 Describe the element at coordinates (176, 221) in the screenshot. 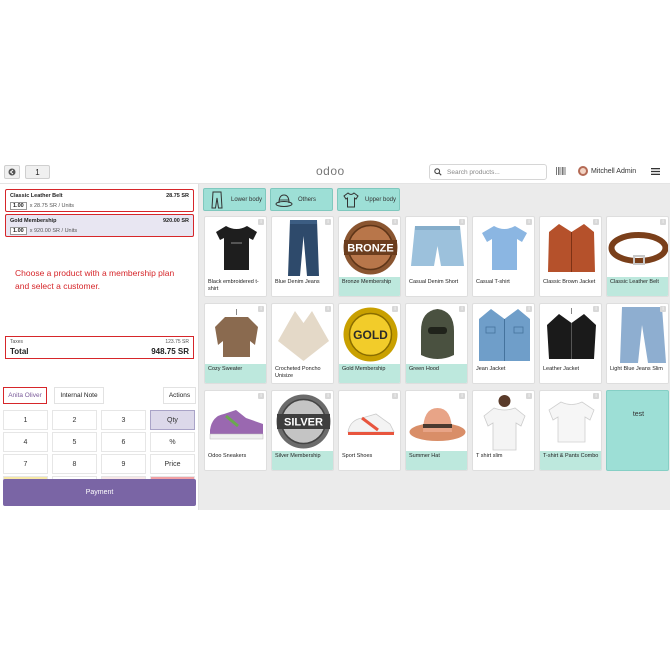

I see `order-line-price: 920.00 SR` at that location.